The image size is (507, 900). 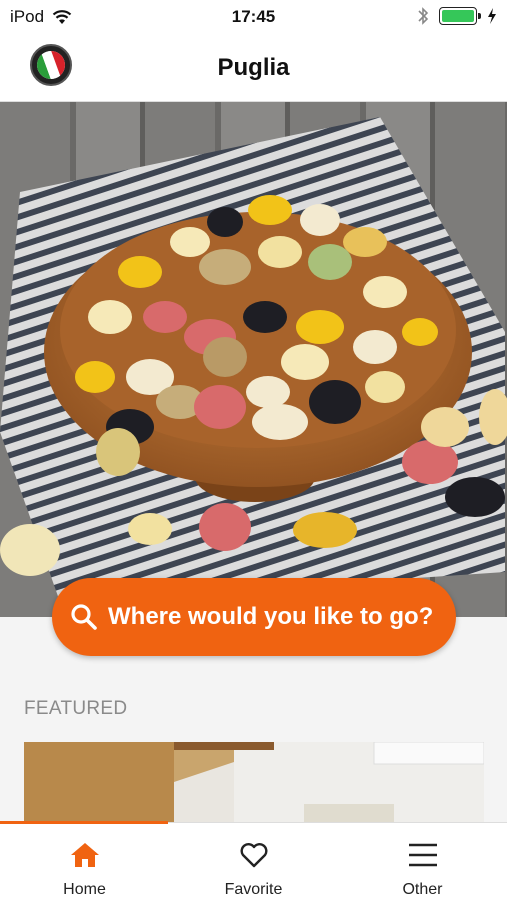 I want to click on menu-icon, so click(x=422, y=855).